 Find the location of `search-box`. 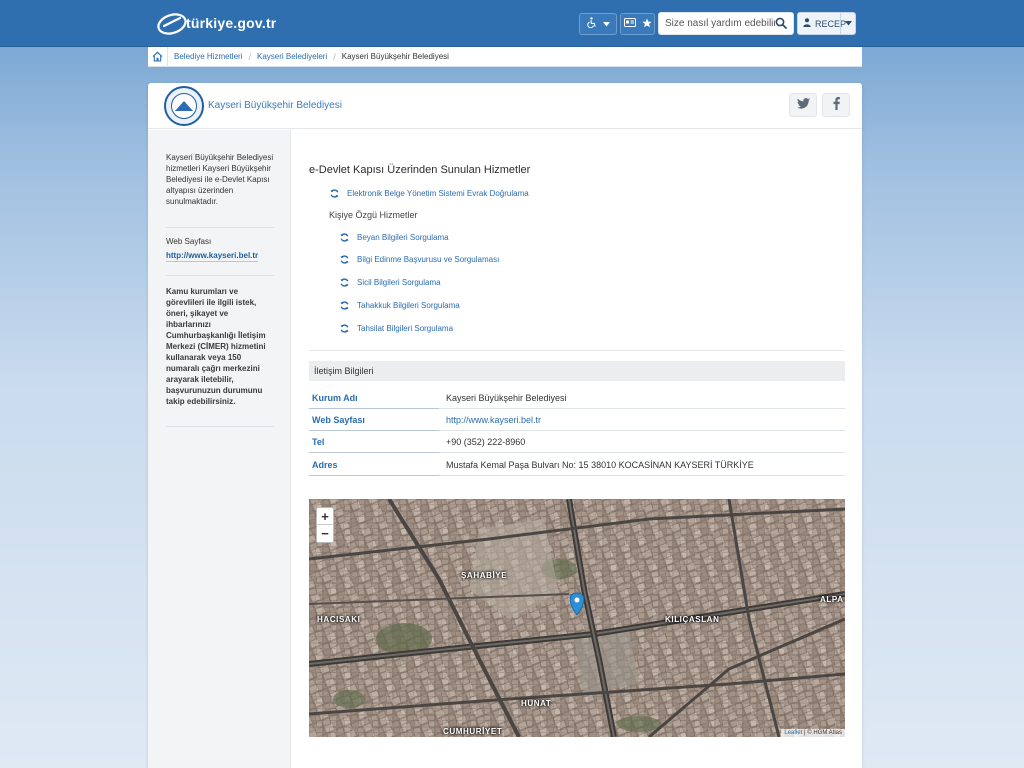

search-box is located at coordinates (726, 23).